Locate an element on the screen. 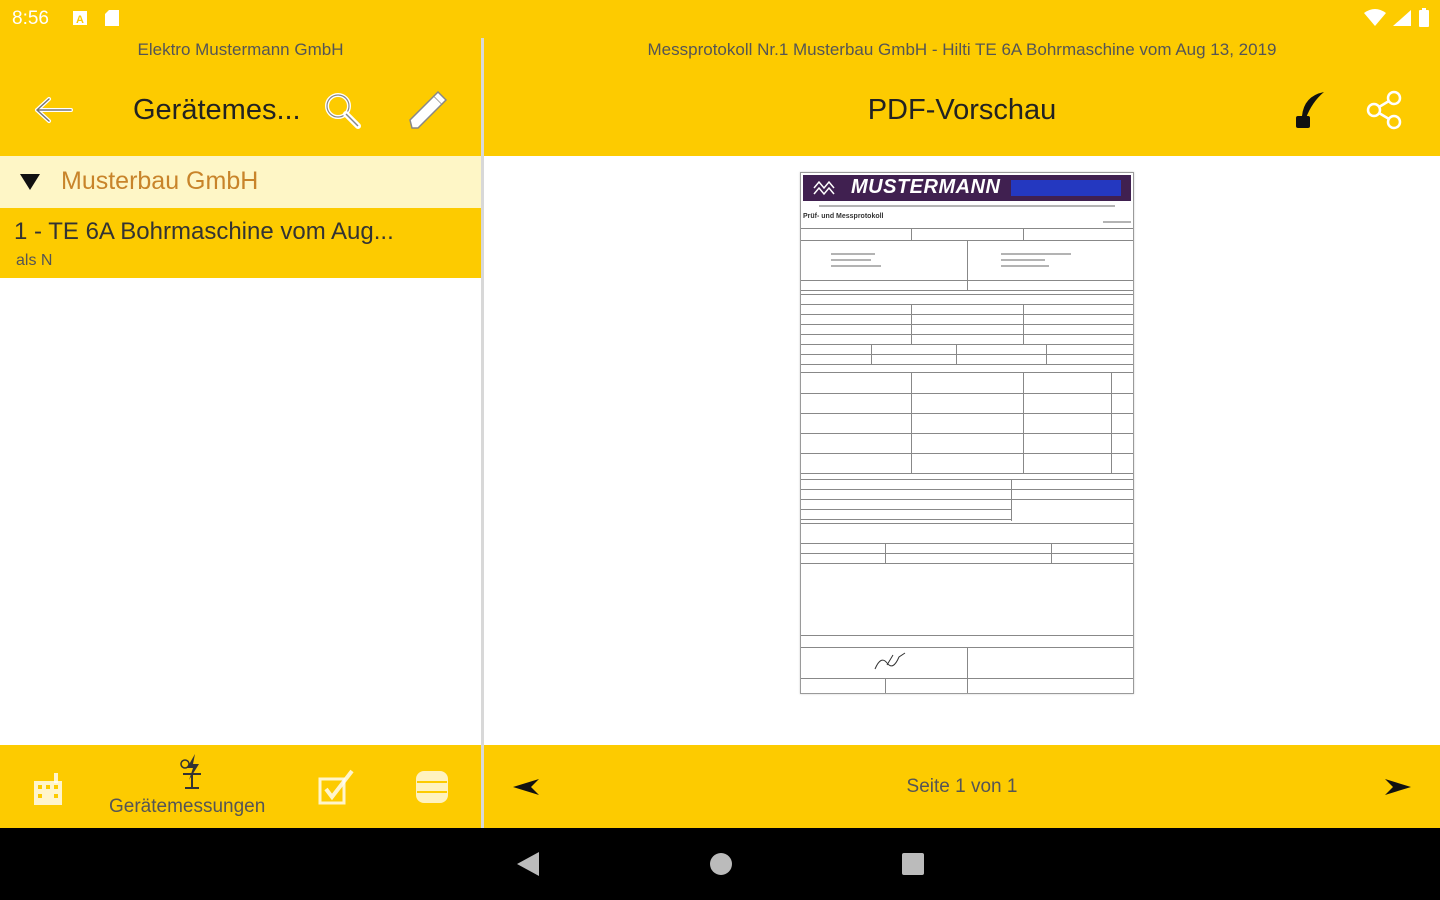 The height and width of the screenshot is (900, 1440). nav-back-icon is located at coordinates (528, 864).